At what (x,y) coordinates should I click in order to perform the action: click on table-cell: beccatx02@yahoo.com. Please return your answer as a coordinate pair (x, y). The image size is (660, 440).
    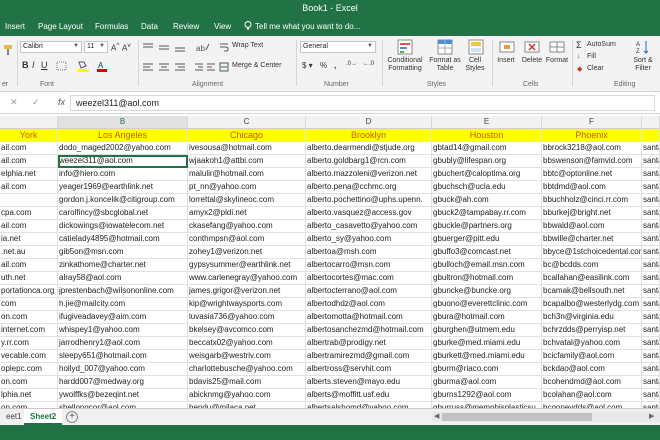
    Looking at the image, I should click on (247, 343).